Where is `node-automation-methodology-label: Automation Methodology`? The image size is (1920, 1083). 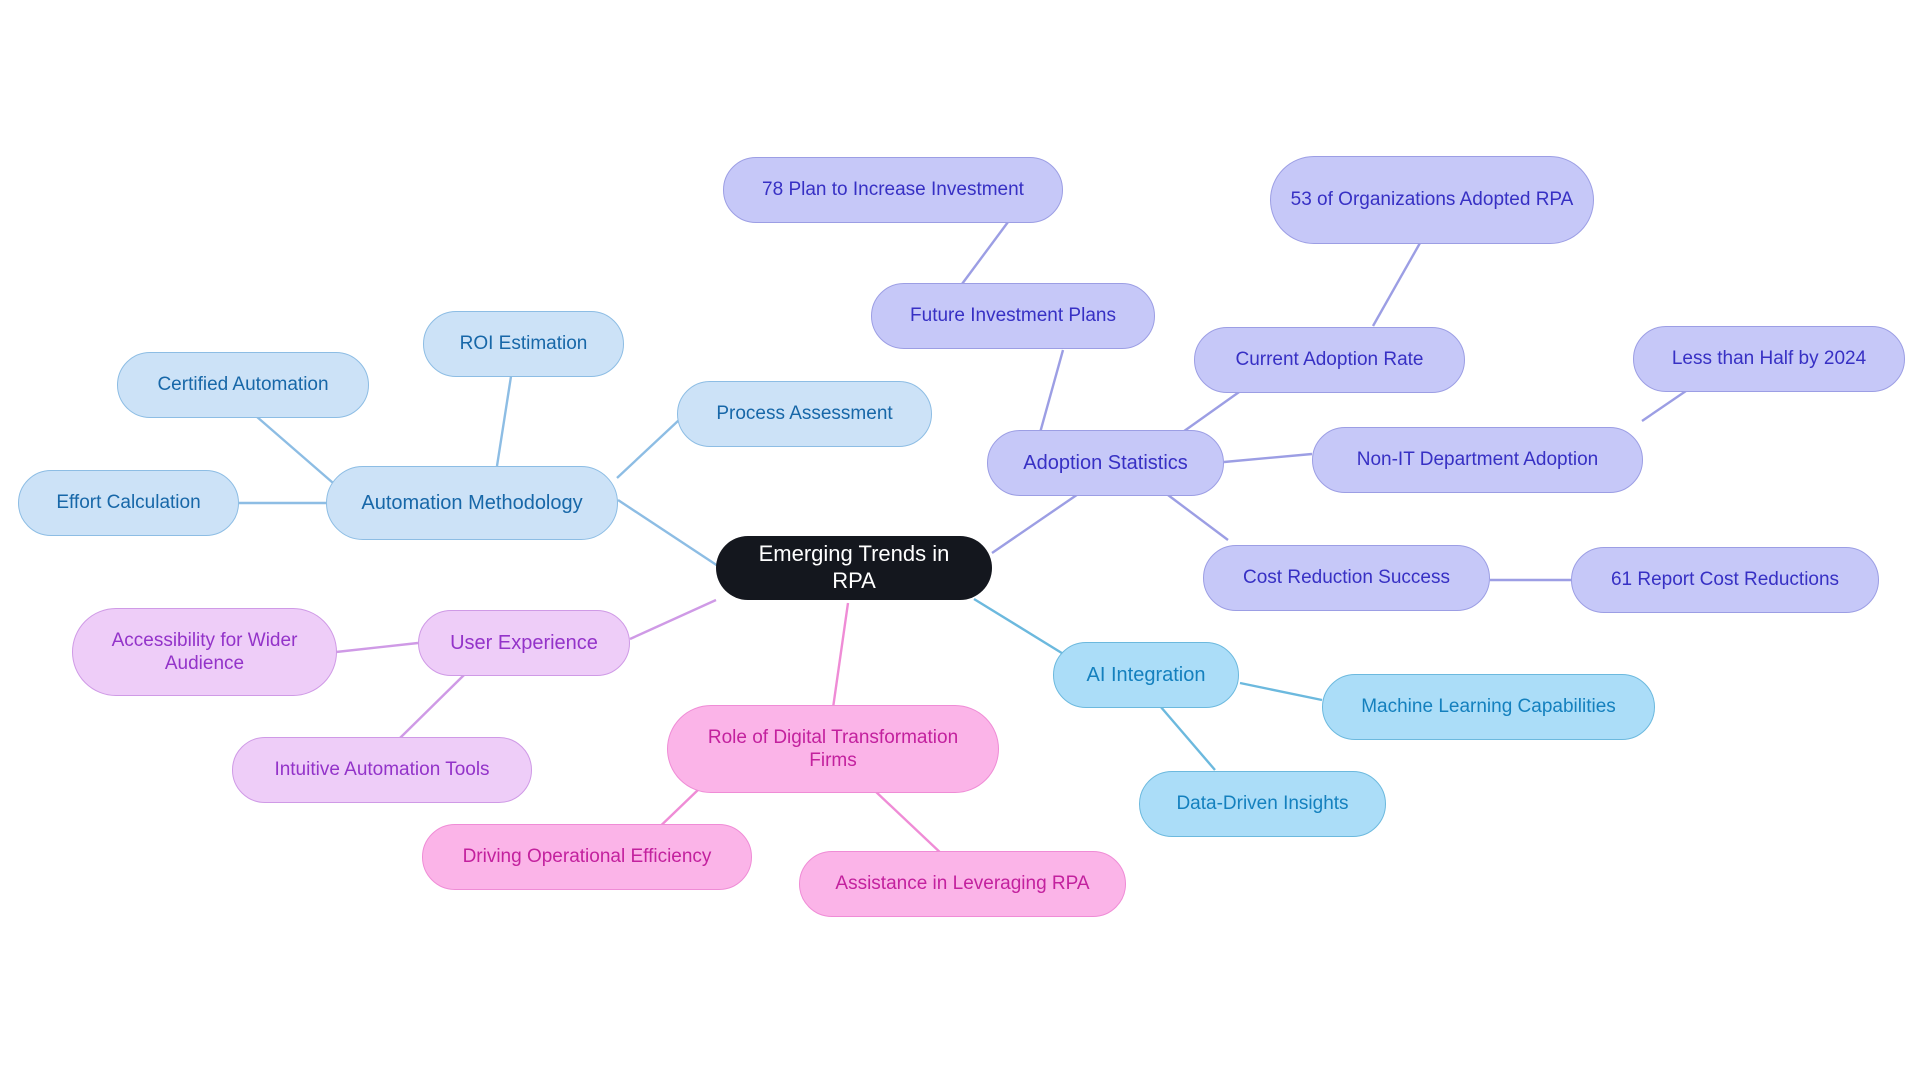 node-automation-methodology-label: Automation Methodology is located at coordinates (472, 502).